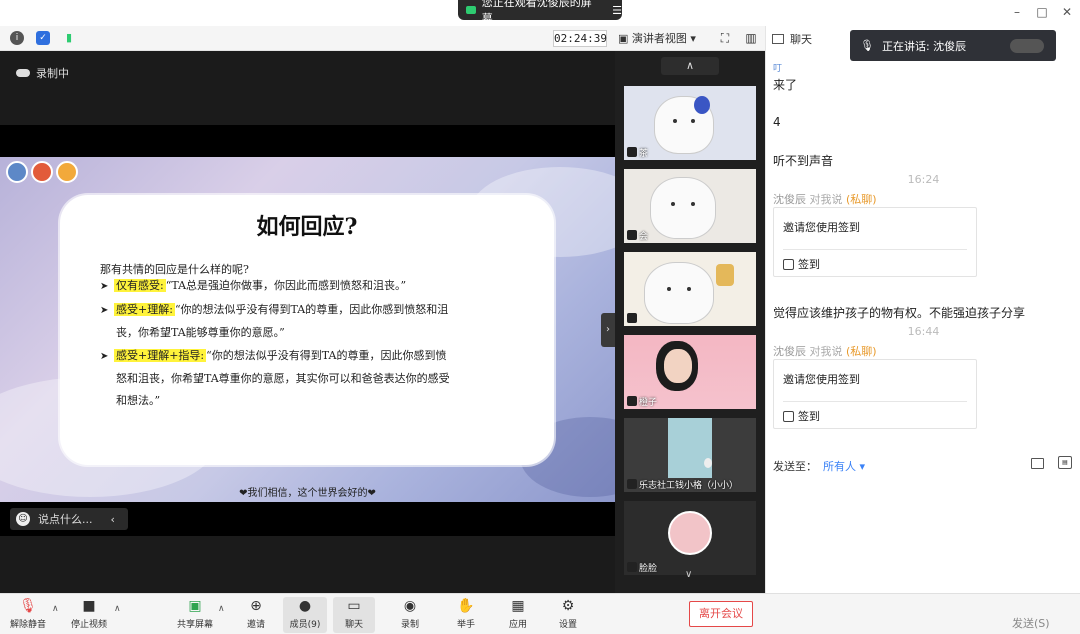 This screenshot has height=634, width=1080. I want to click on share-screen-button: ▣ 共享屏幕, so click(195, 615).